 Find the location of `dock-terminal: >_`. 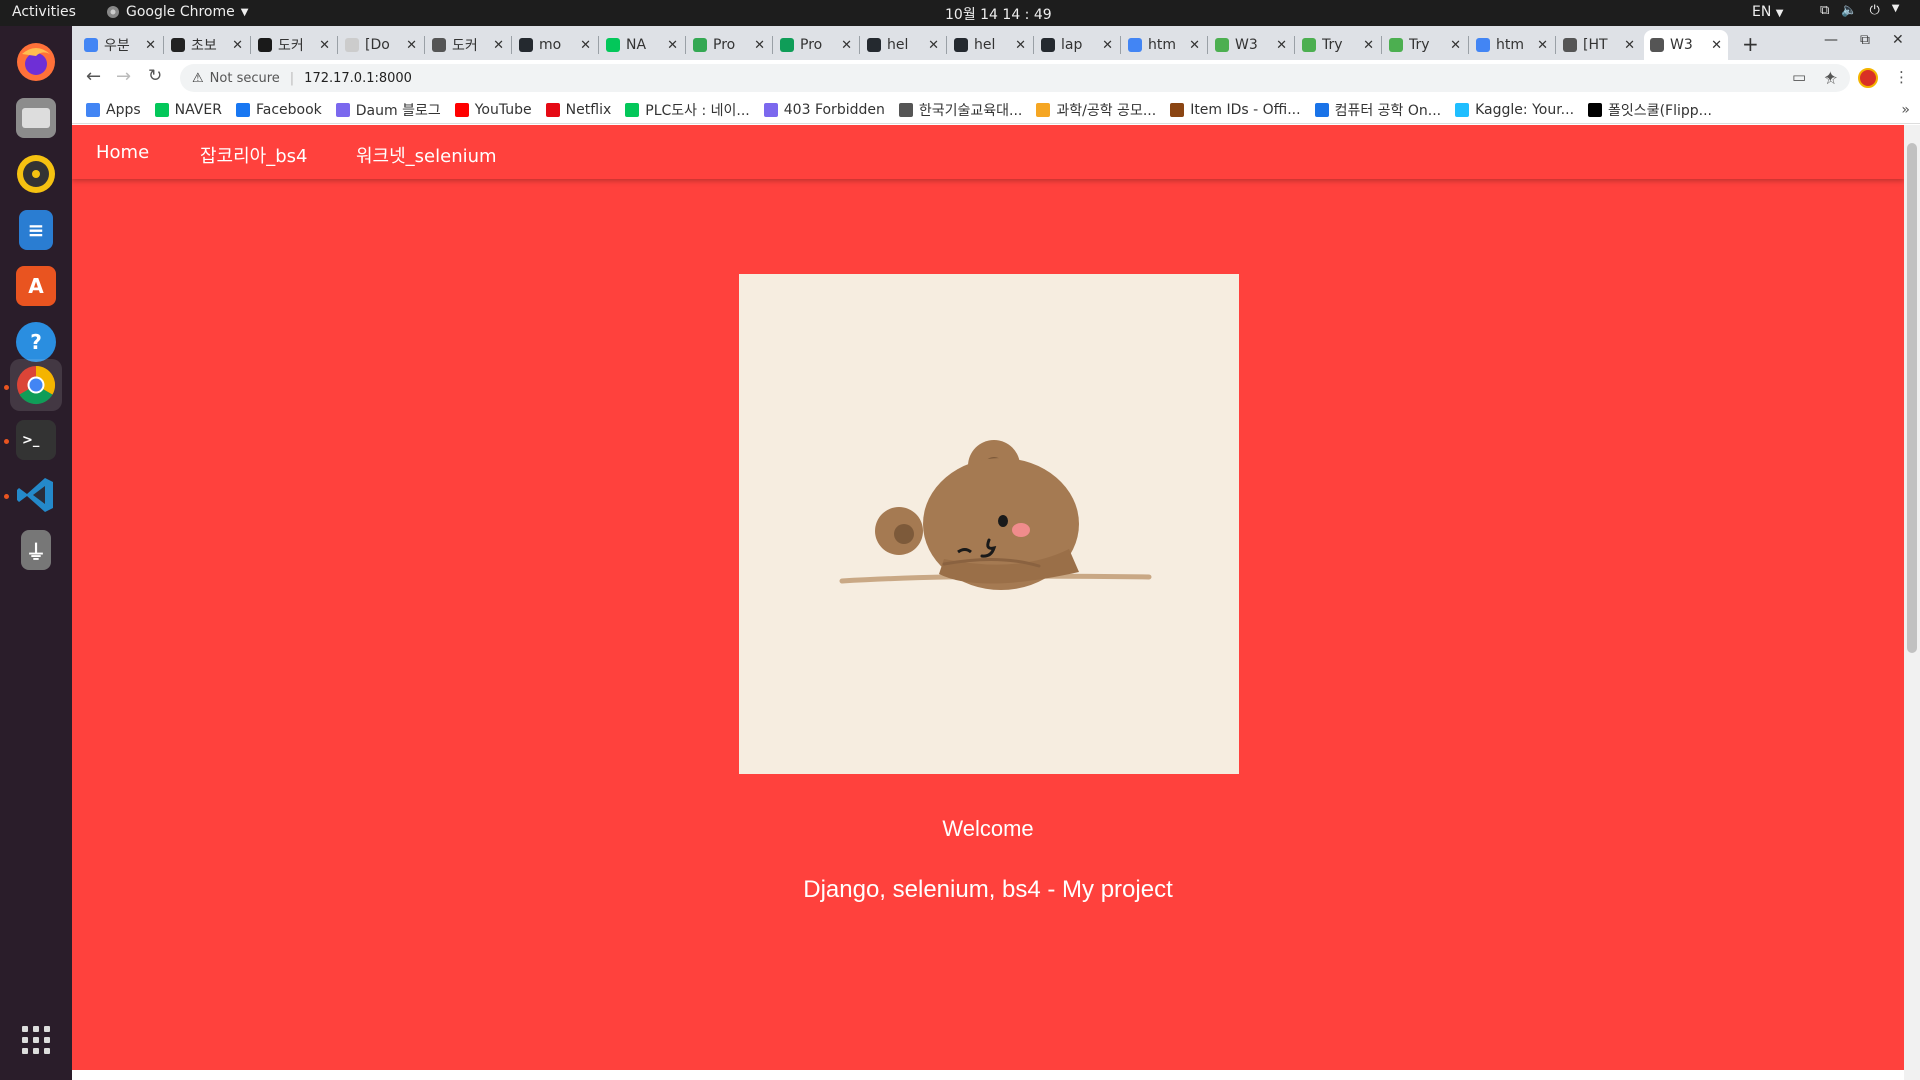

dock-terminal: >_ is located at coordinates (36, 440).